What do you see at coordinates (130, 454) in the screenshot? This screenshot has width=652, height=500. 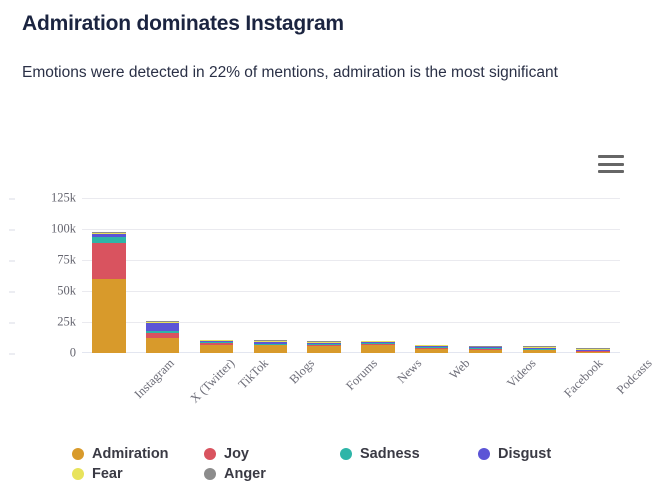 I see `legend-label-admiration: Admiration` at bounding box center [130, 454].